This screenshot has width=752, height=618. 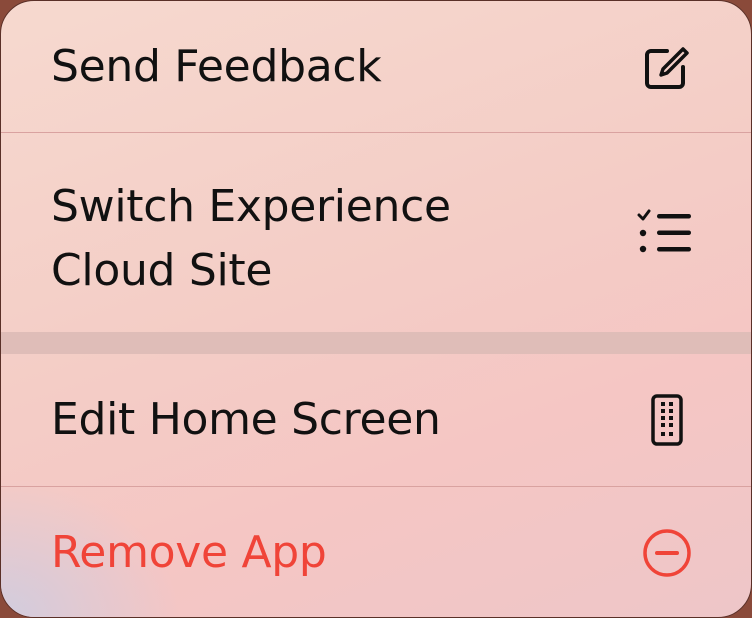 I want to click on checklist-icon, so click(x=664, y=231).